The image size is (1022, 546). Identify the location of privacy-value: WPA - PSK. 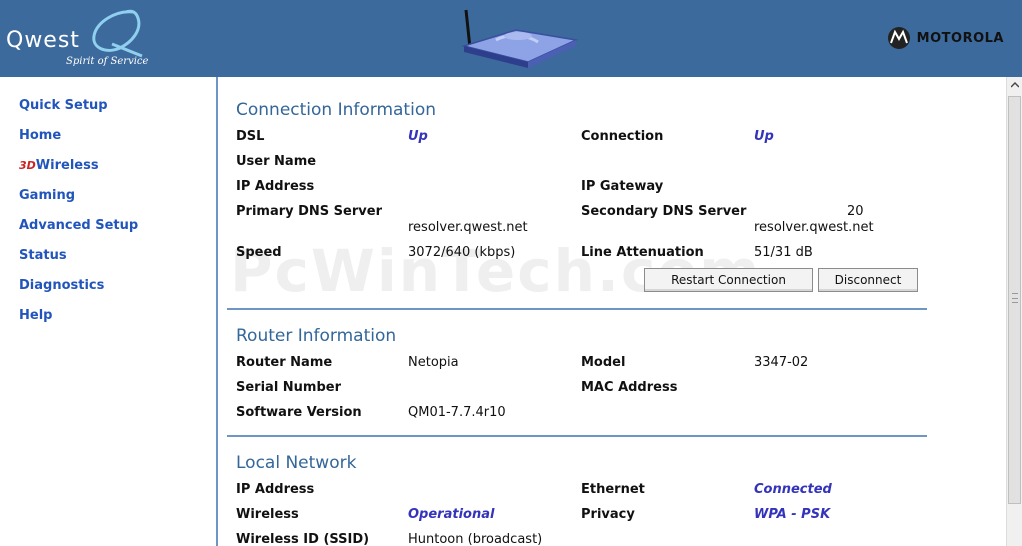
(792, 514).